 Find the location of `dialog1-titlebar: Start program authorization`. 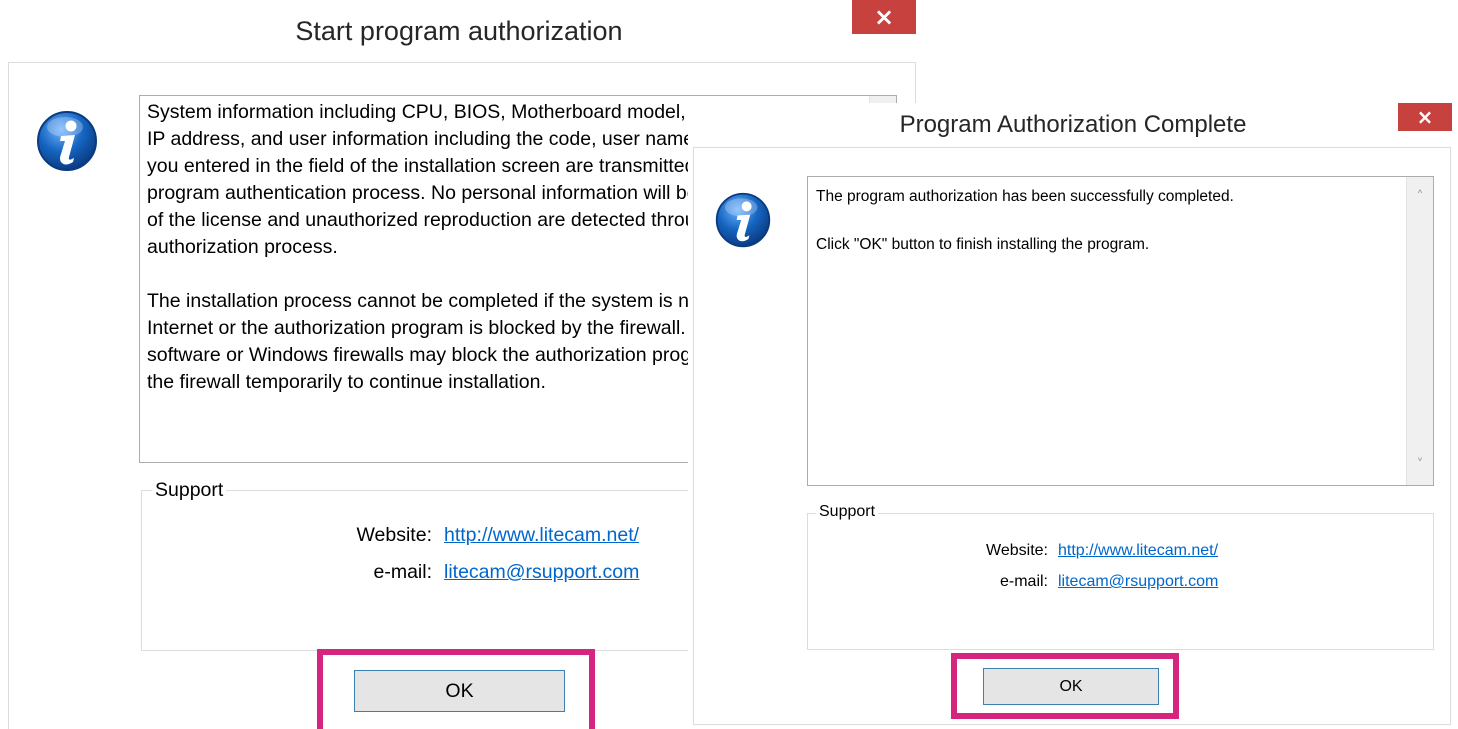

dialog1-titlebar: Start program authorization is located at coordinates (459, 31).